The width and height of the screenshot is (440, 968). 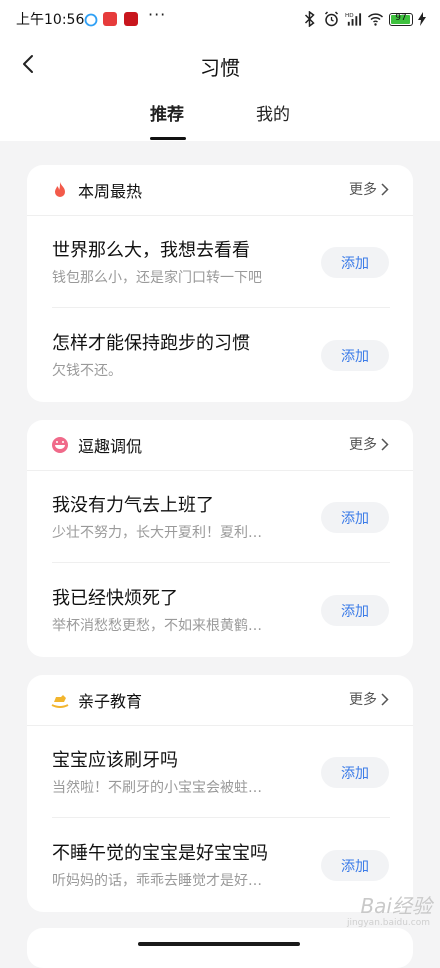 I want to click on battery-icon: 97, so click(x=401, y=19).